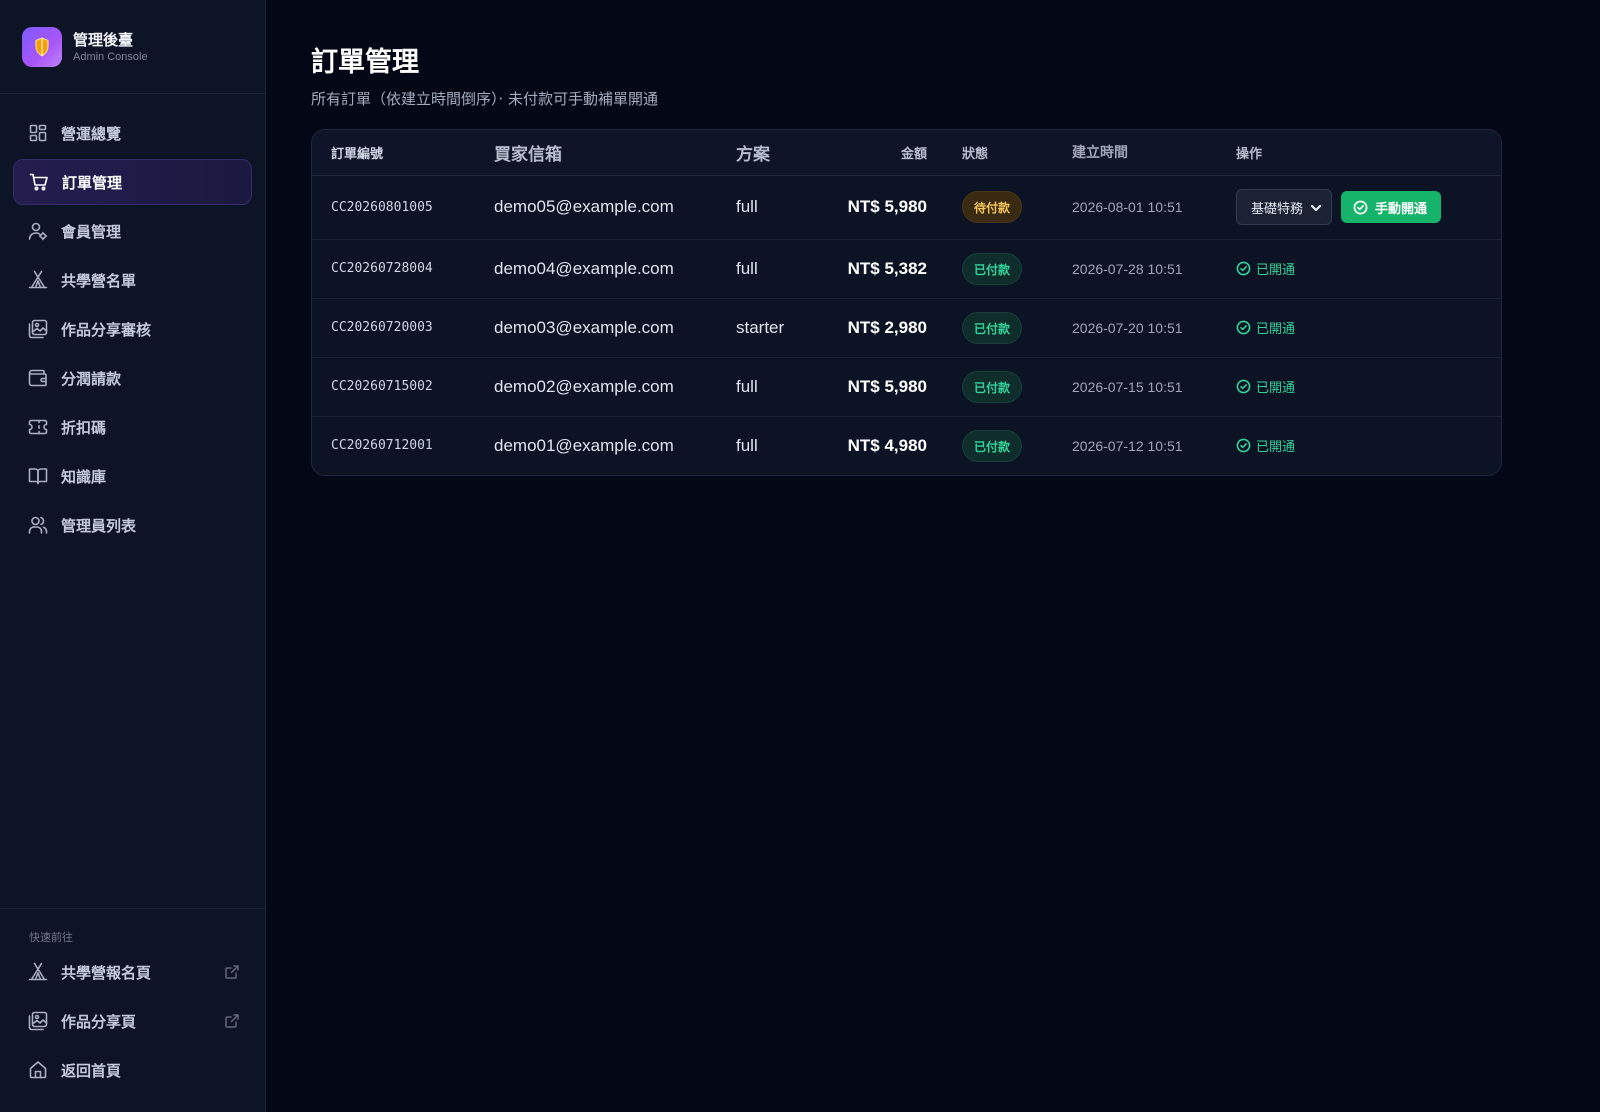  Describe the element at coordinates (132, 427) in the screenshot. I see `sidebar-item-discount-codes: 折扣碼` at that location.